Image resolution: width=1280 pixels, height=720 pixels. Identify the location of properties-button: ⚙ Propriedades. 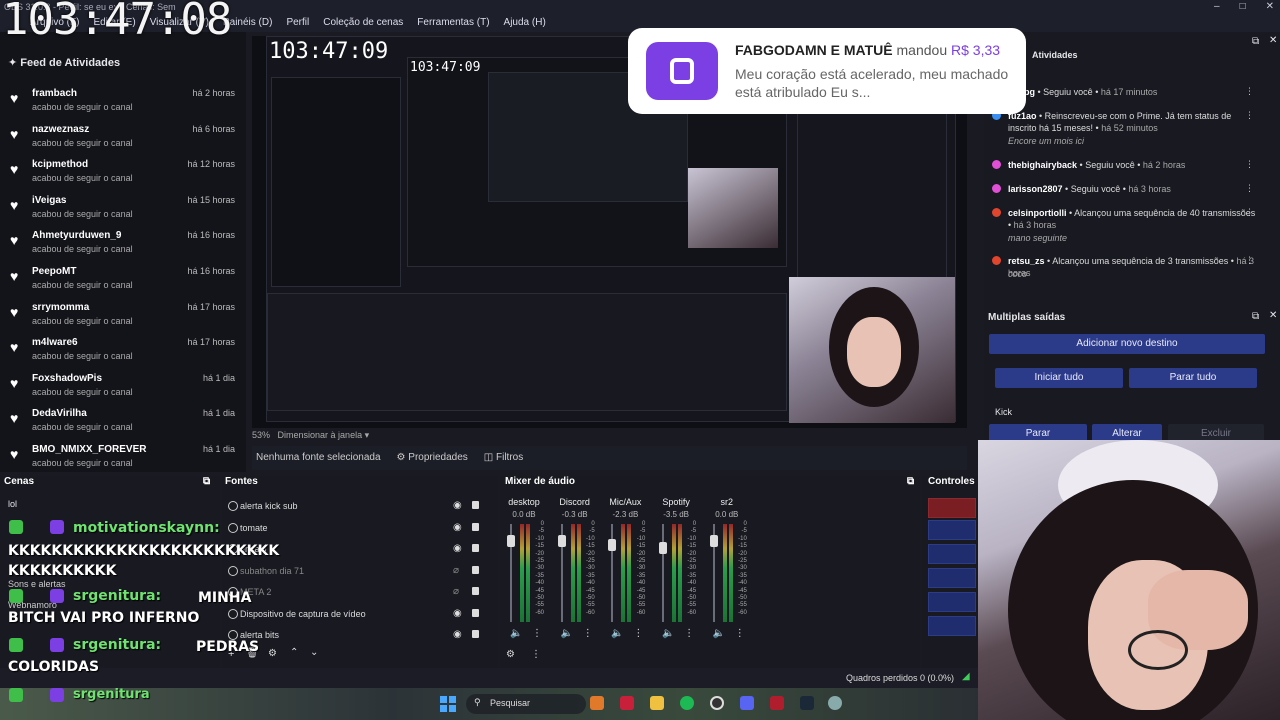
(432, 458).